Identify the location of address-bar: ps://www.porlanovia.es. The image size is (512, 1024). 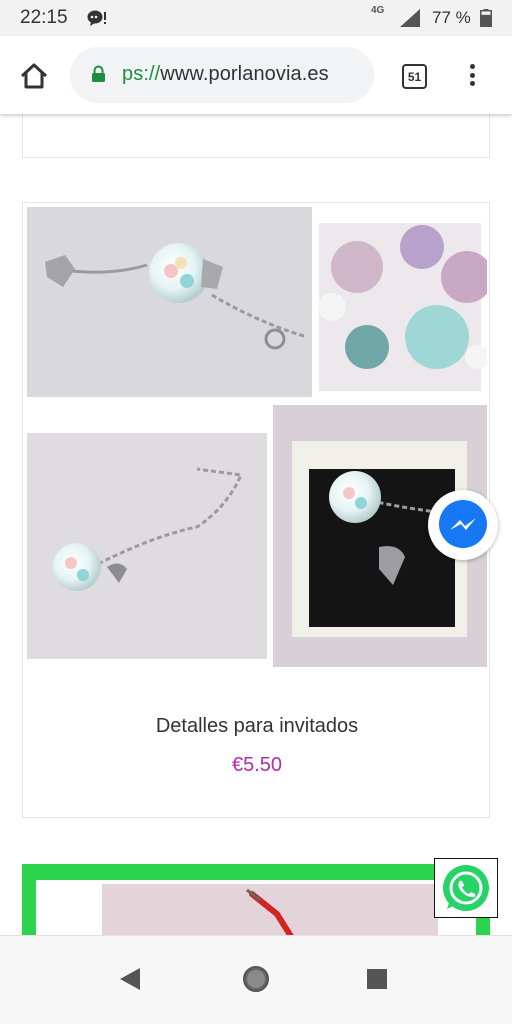
(222, 75).